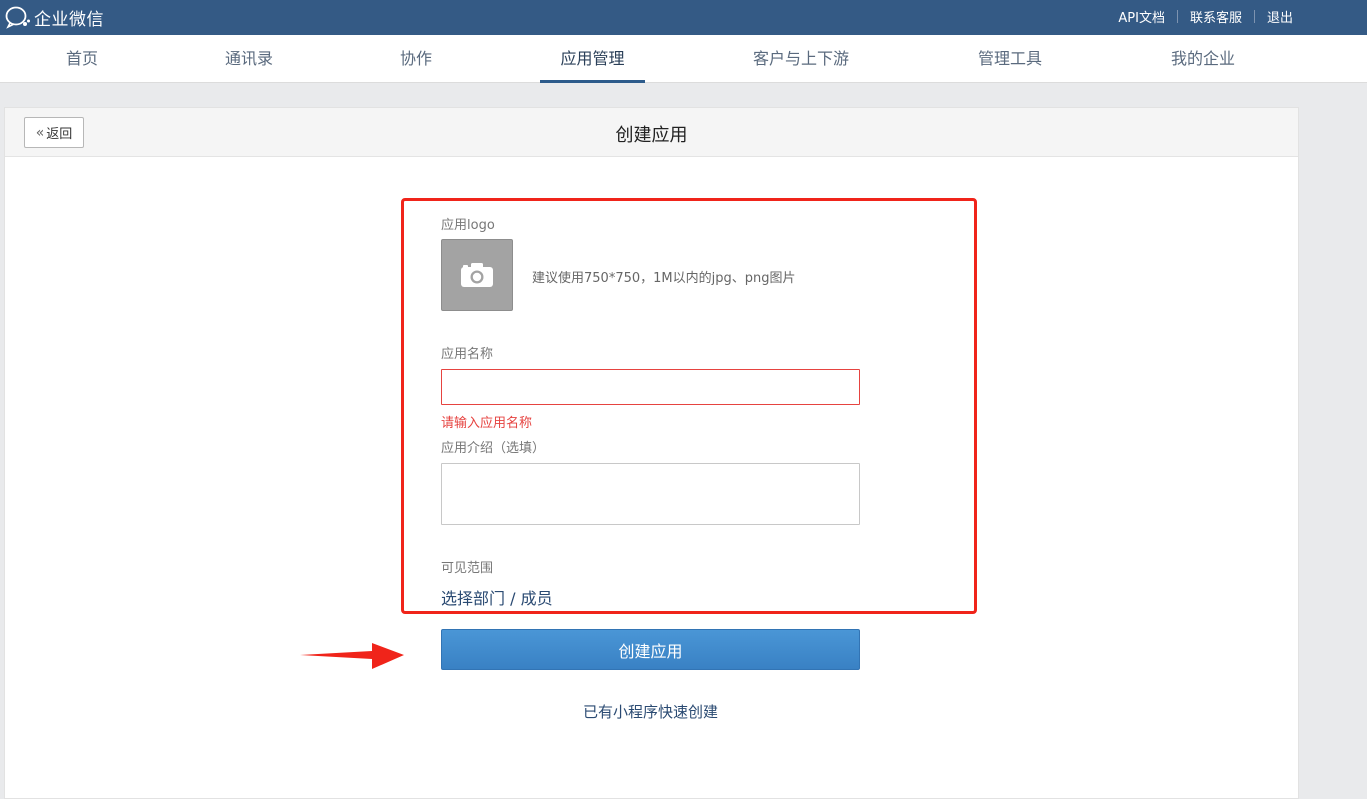 Image resolution: width=1367 pixels, height=799 pixels. I want to click on api-docs-link: API文档, so click(1141, 16).